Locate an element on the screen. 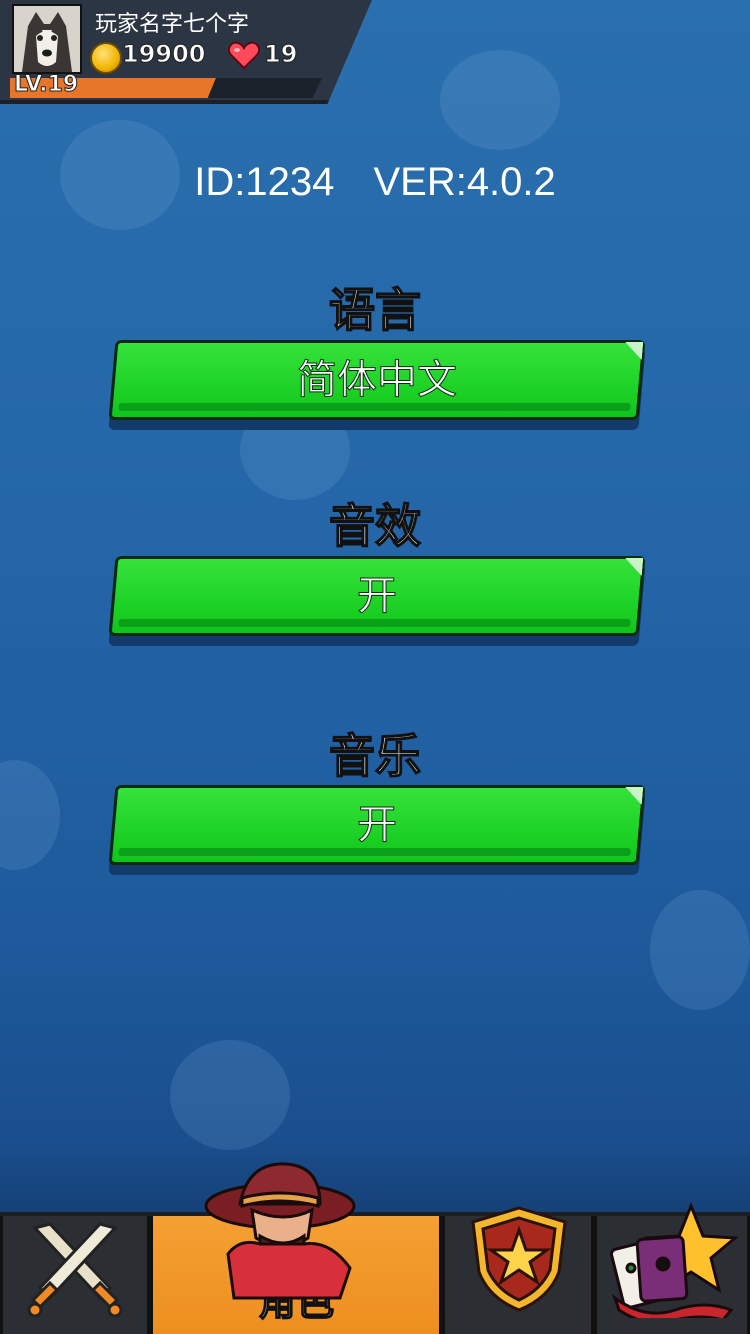 Image resolution: width=750 pixels, height=1334 pixels. language-title: 语言 is located at coordinates (375, 310).